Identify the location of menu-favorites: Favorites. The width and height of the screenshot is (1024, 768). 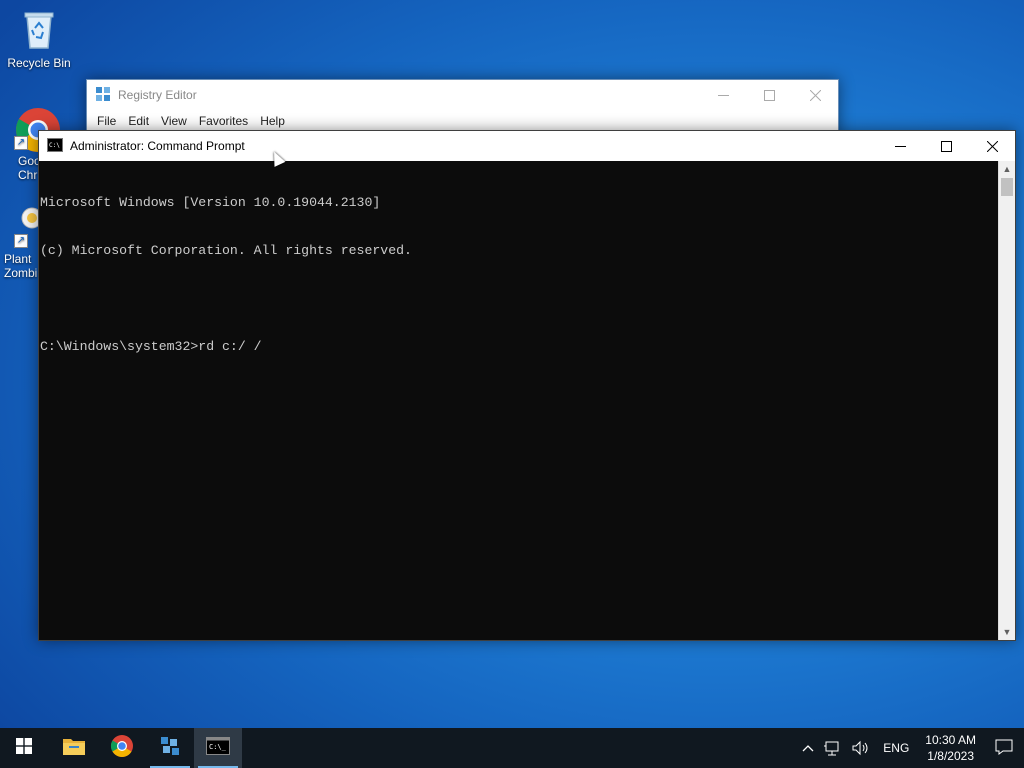
(223, 121).